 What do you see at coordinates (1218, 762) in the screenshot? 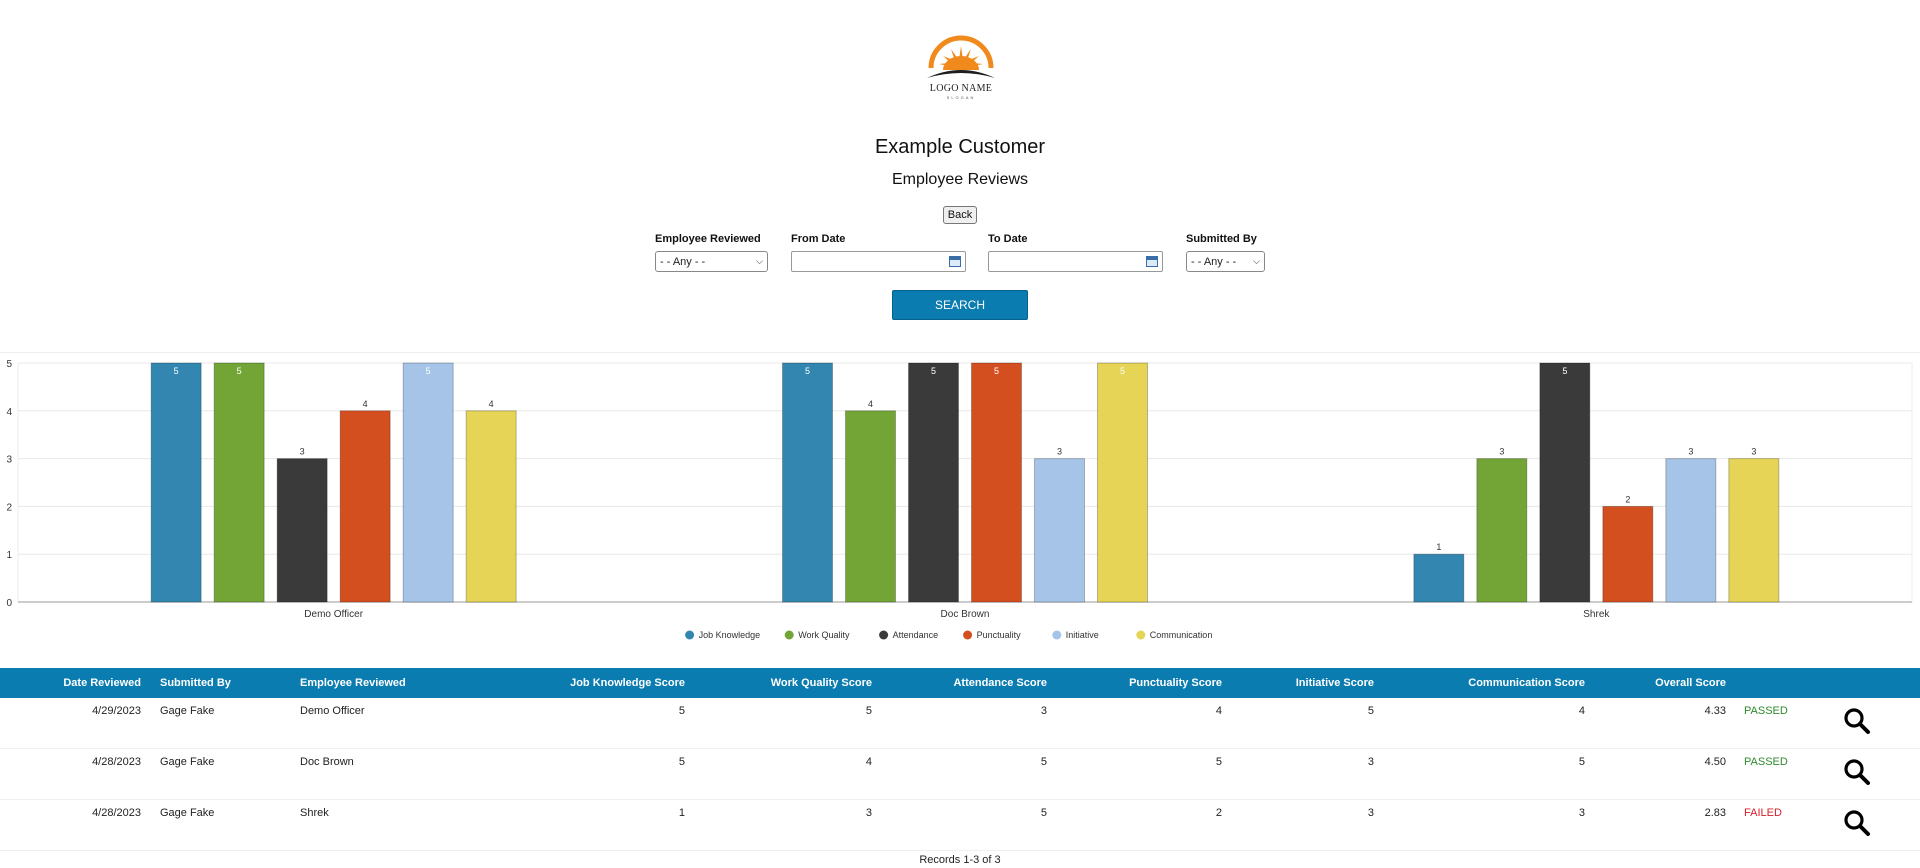
I see `cell-punctuality: 5` at bounding box center [1218, 762].